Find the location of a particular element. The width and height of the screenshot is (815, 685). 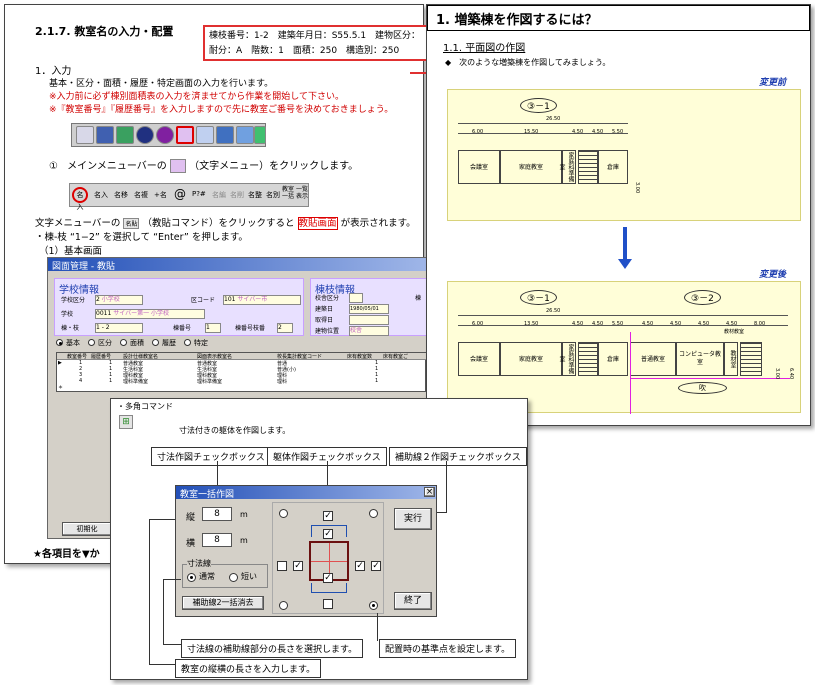

plan-after-room-0: 会議室 is located at coordinates (479, 359).